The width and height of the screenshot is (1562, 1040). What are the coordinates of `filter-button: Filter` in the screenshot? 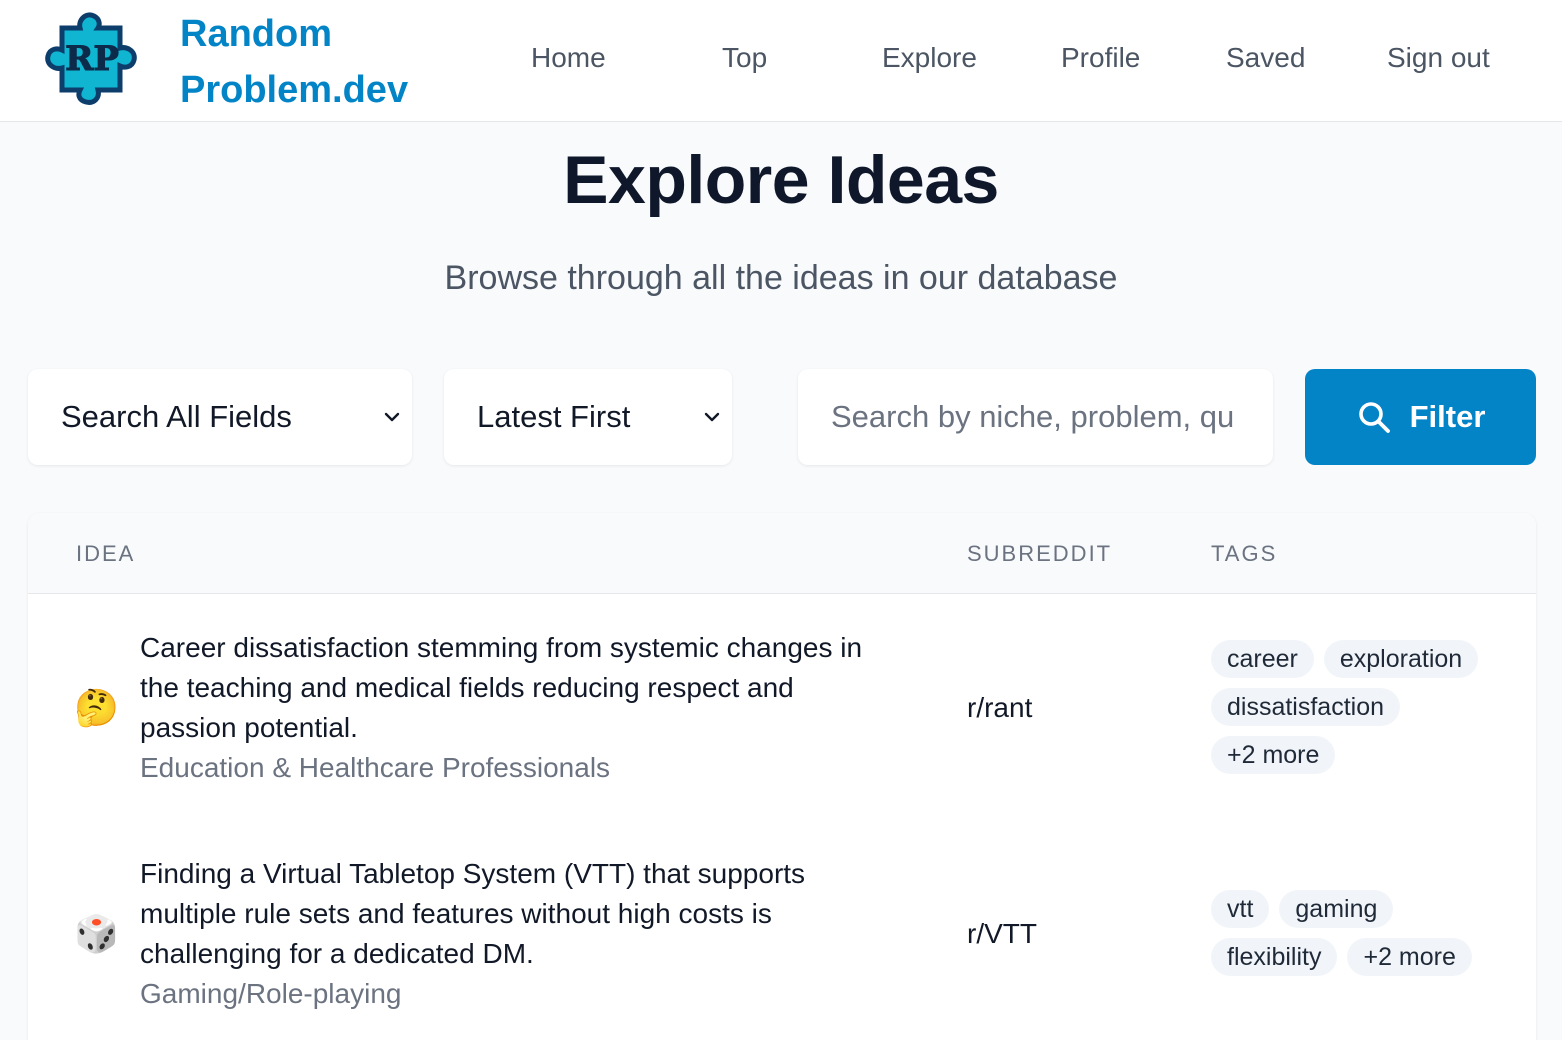 It's located at (1420, 417).